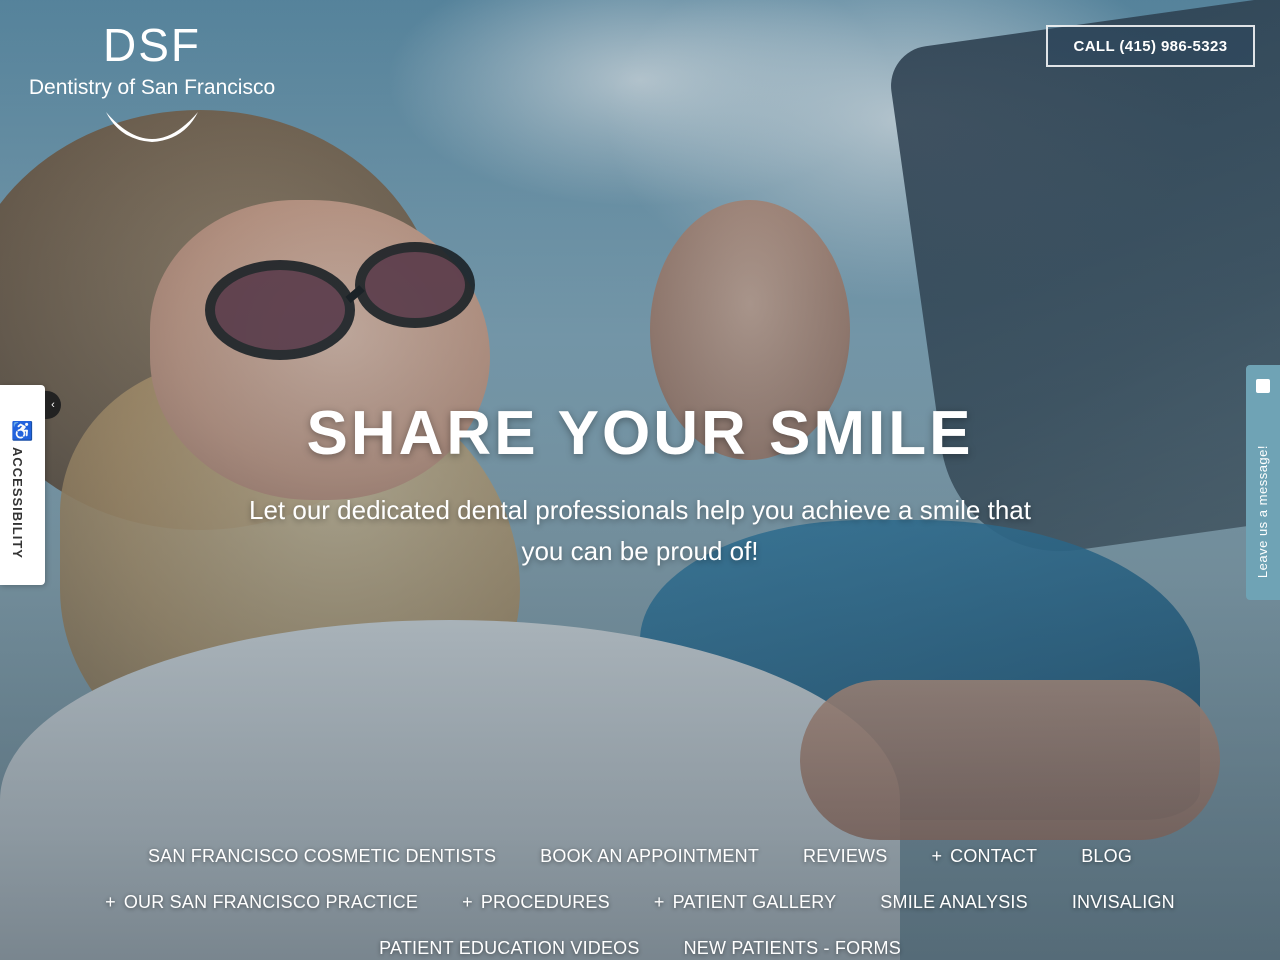 The image size is (1280, 960). What do you see at coordinates (640, 433) in the screenshot?
I see `hero-headline: SHARE YOUR SMILE` at bounding box center [640, 433].